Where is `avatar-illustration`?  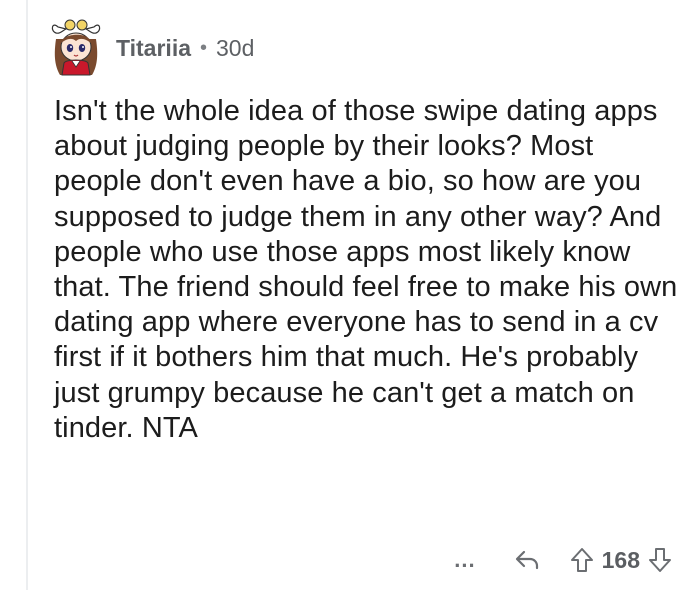 avatar-illustration is located at coordinates (76, 47).